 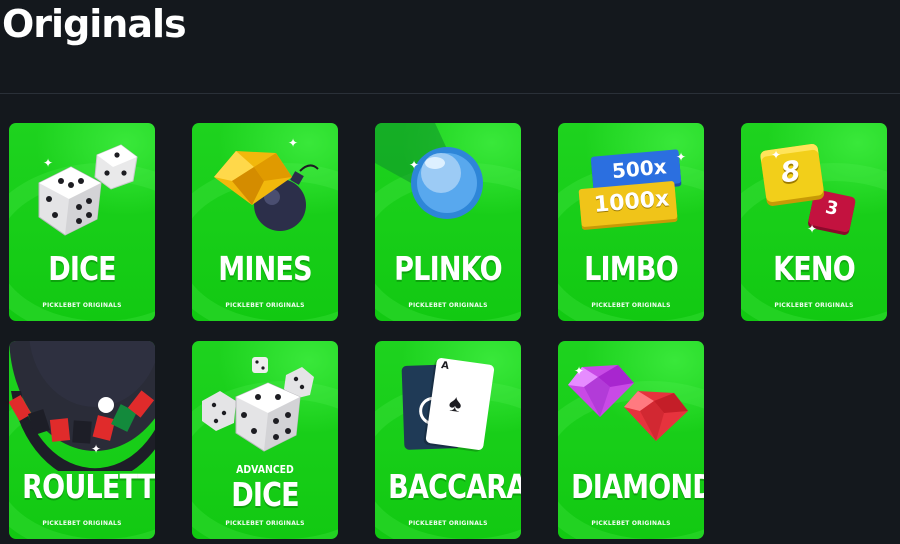 I want to click on game-title: PLINKO, so click(x=448, y=268).